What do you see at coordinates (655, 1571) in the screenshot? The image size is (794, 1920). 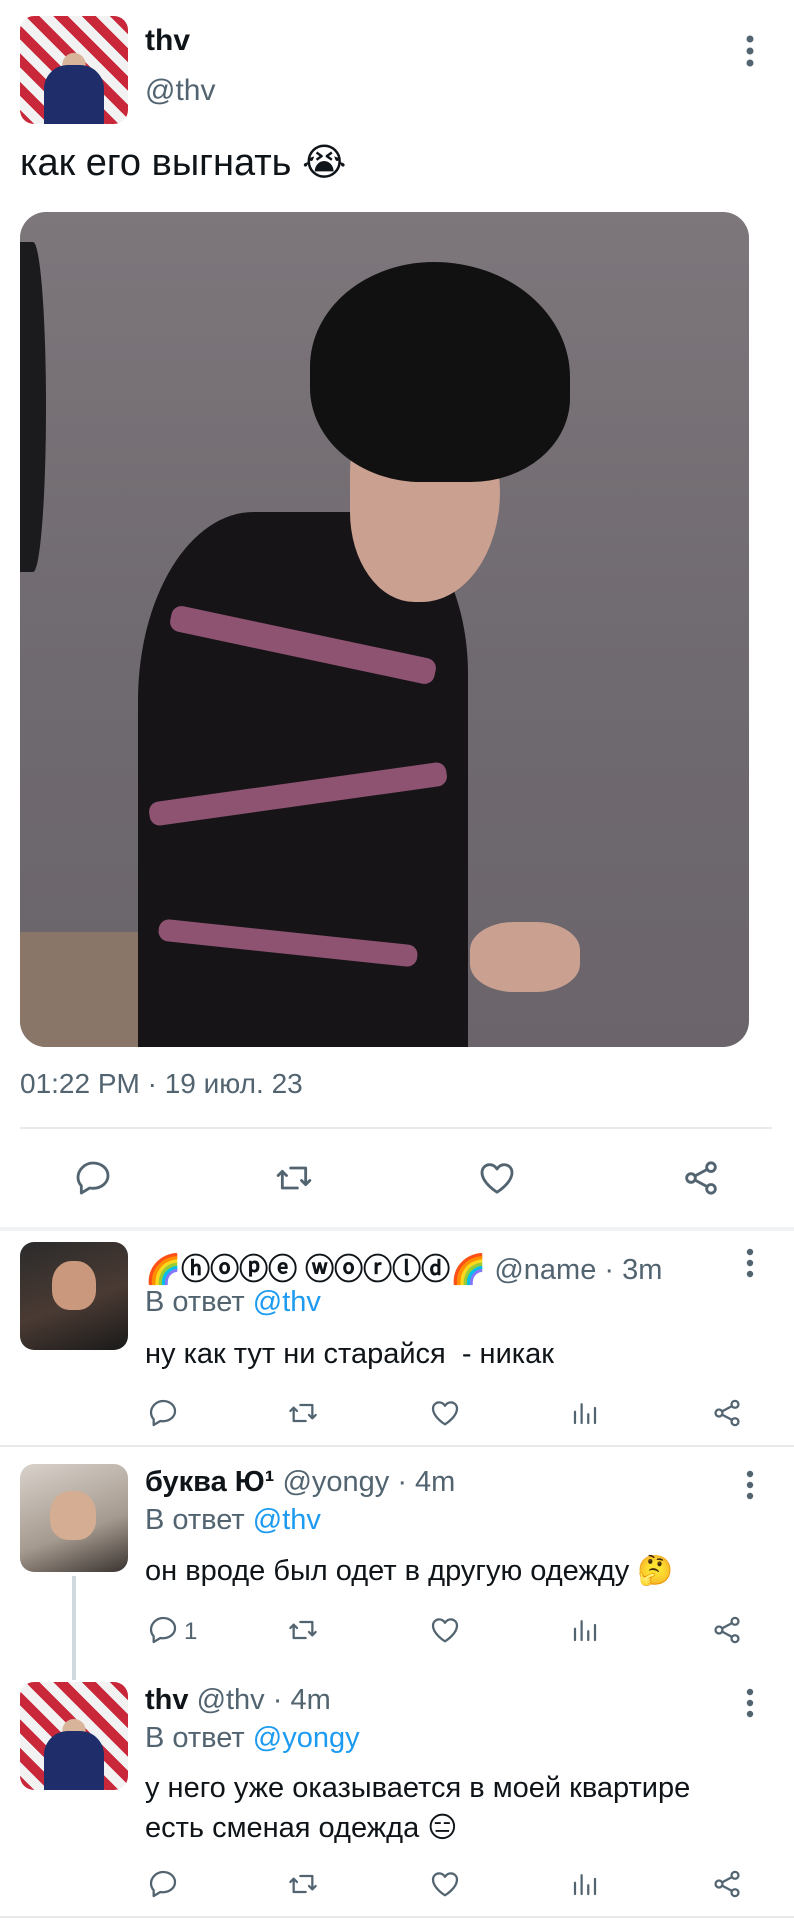 I see `thinking-emoji: 🤔` at bounding box center [655, 1571].